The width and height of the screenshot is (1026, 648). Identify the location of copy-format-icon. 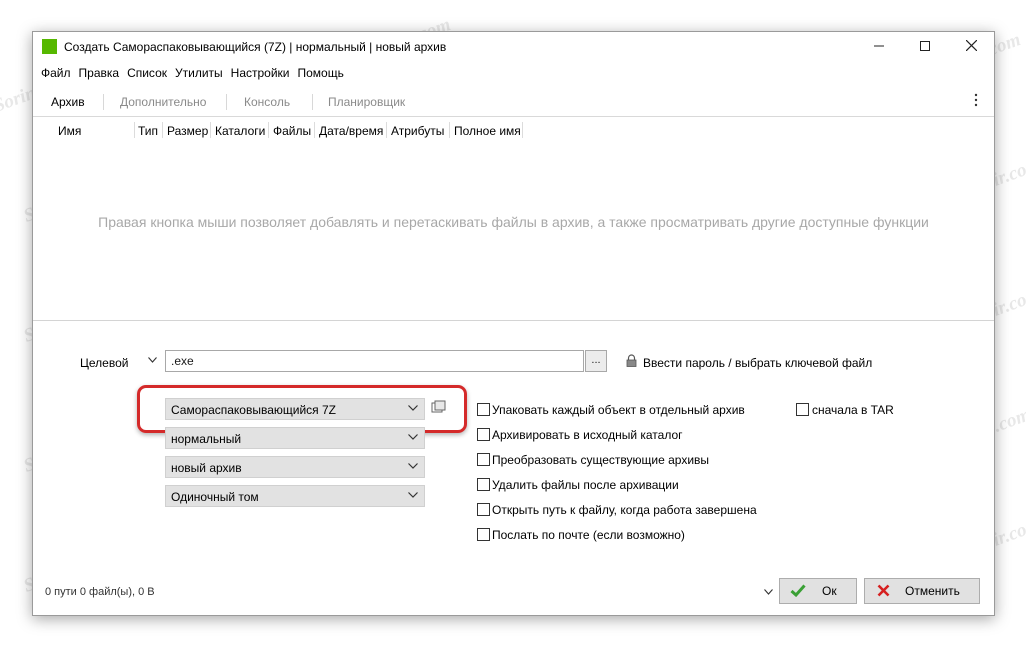
(439, 407).